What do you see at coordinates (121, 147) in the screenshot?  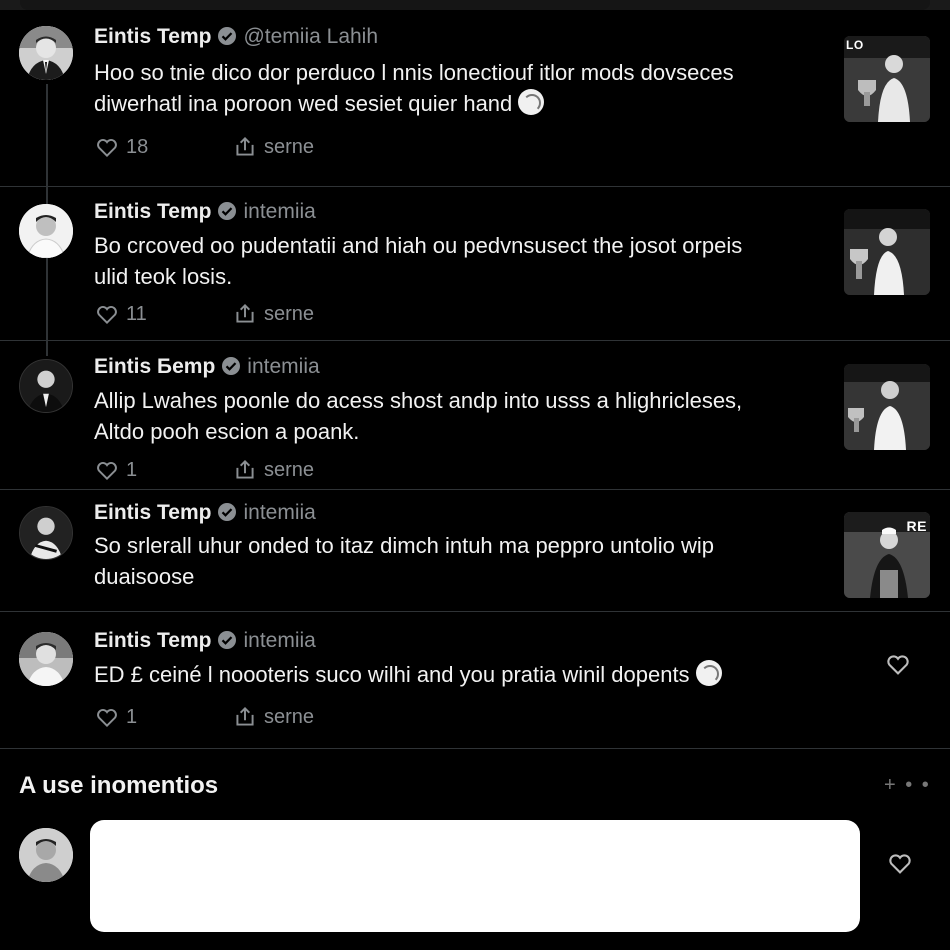 I see `like-button: 18` at bounding box center [121, 147].